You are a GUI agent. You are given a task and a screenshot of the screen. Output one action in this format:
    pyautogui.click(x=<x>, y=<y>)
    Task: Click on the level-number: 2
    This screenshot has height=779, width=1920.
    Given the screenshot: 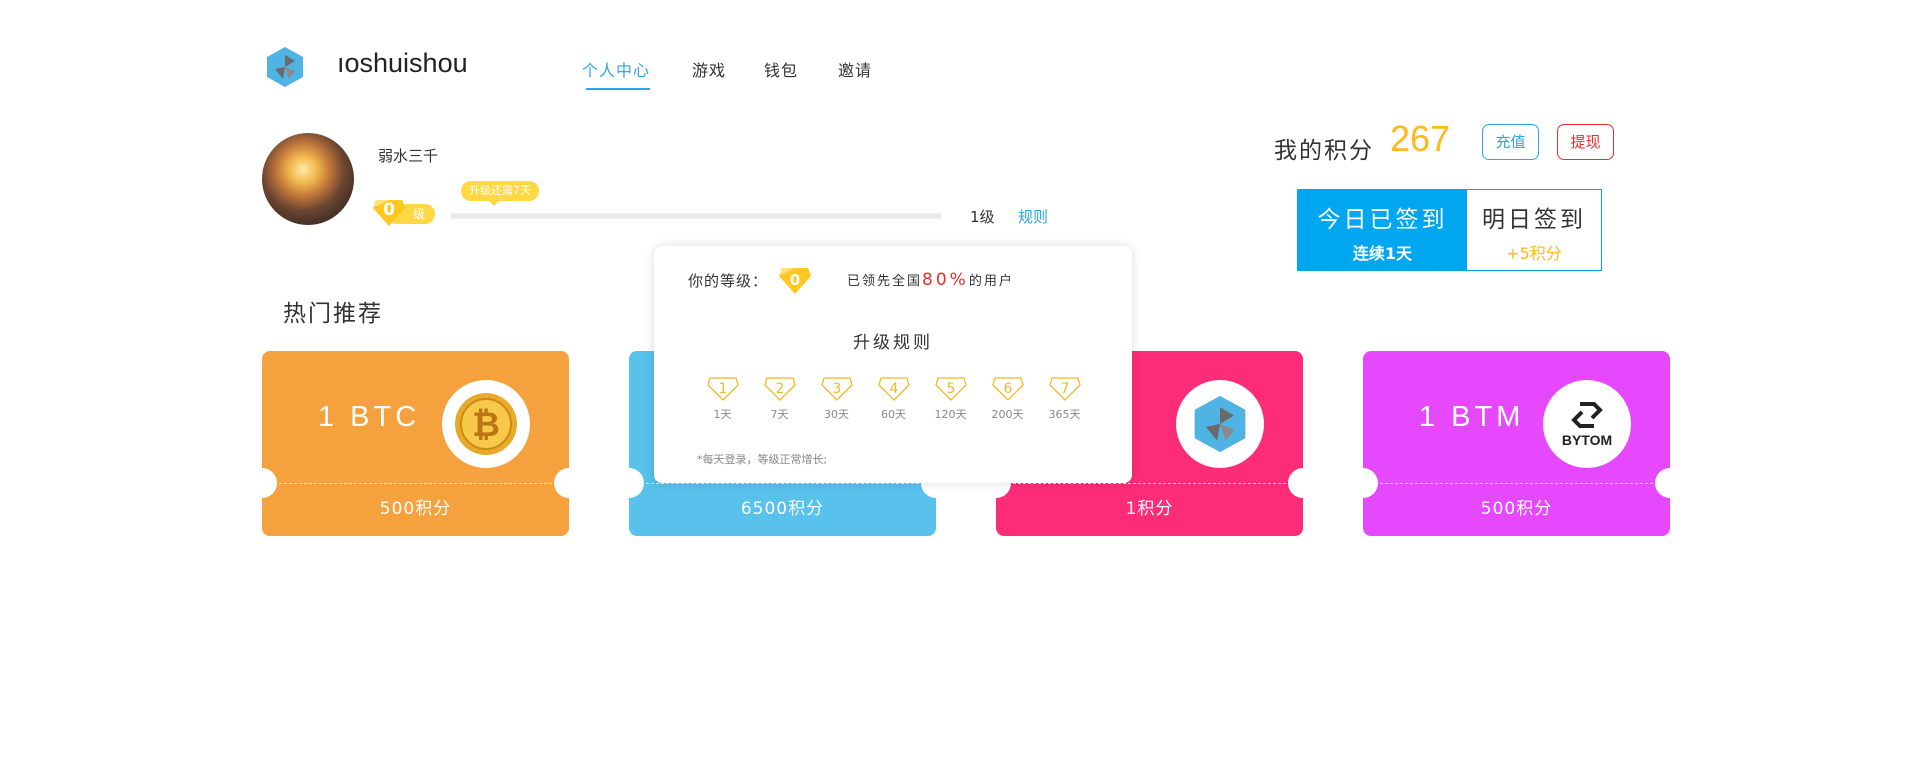 What is the action you would take?
    pyautogui.click(x=779, y=389)
    